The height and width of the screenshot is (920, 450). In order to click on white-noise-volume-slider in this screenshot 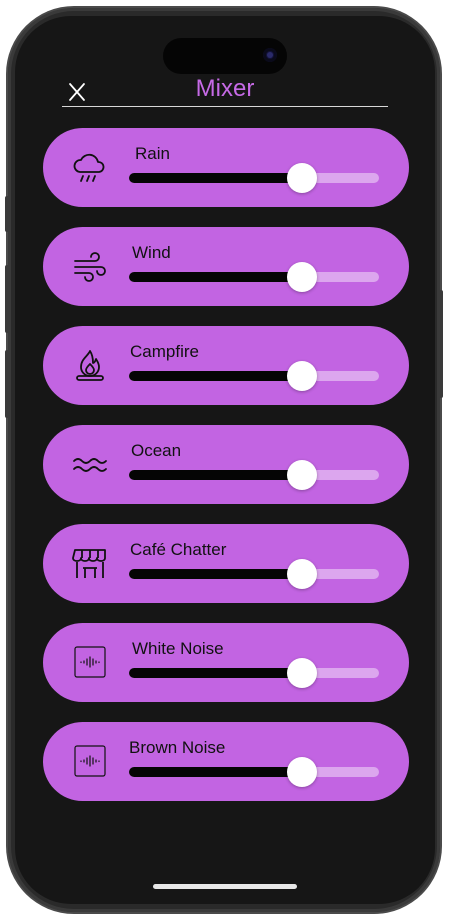, I will do `click(254, 673)`.